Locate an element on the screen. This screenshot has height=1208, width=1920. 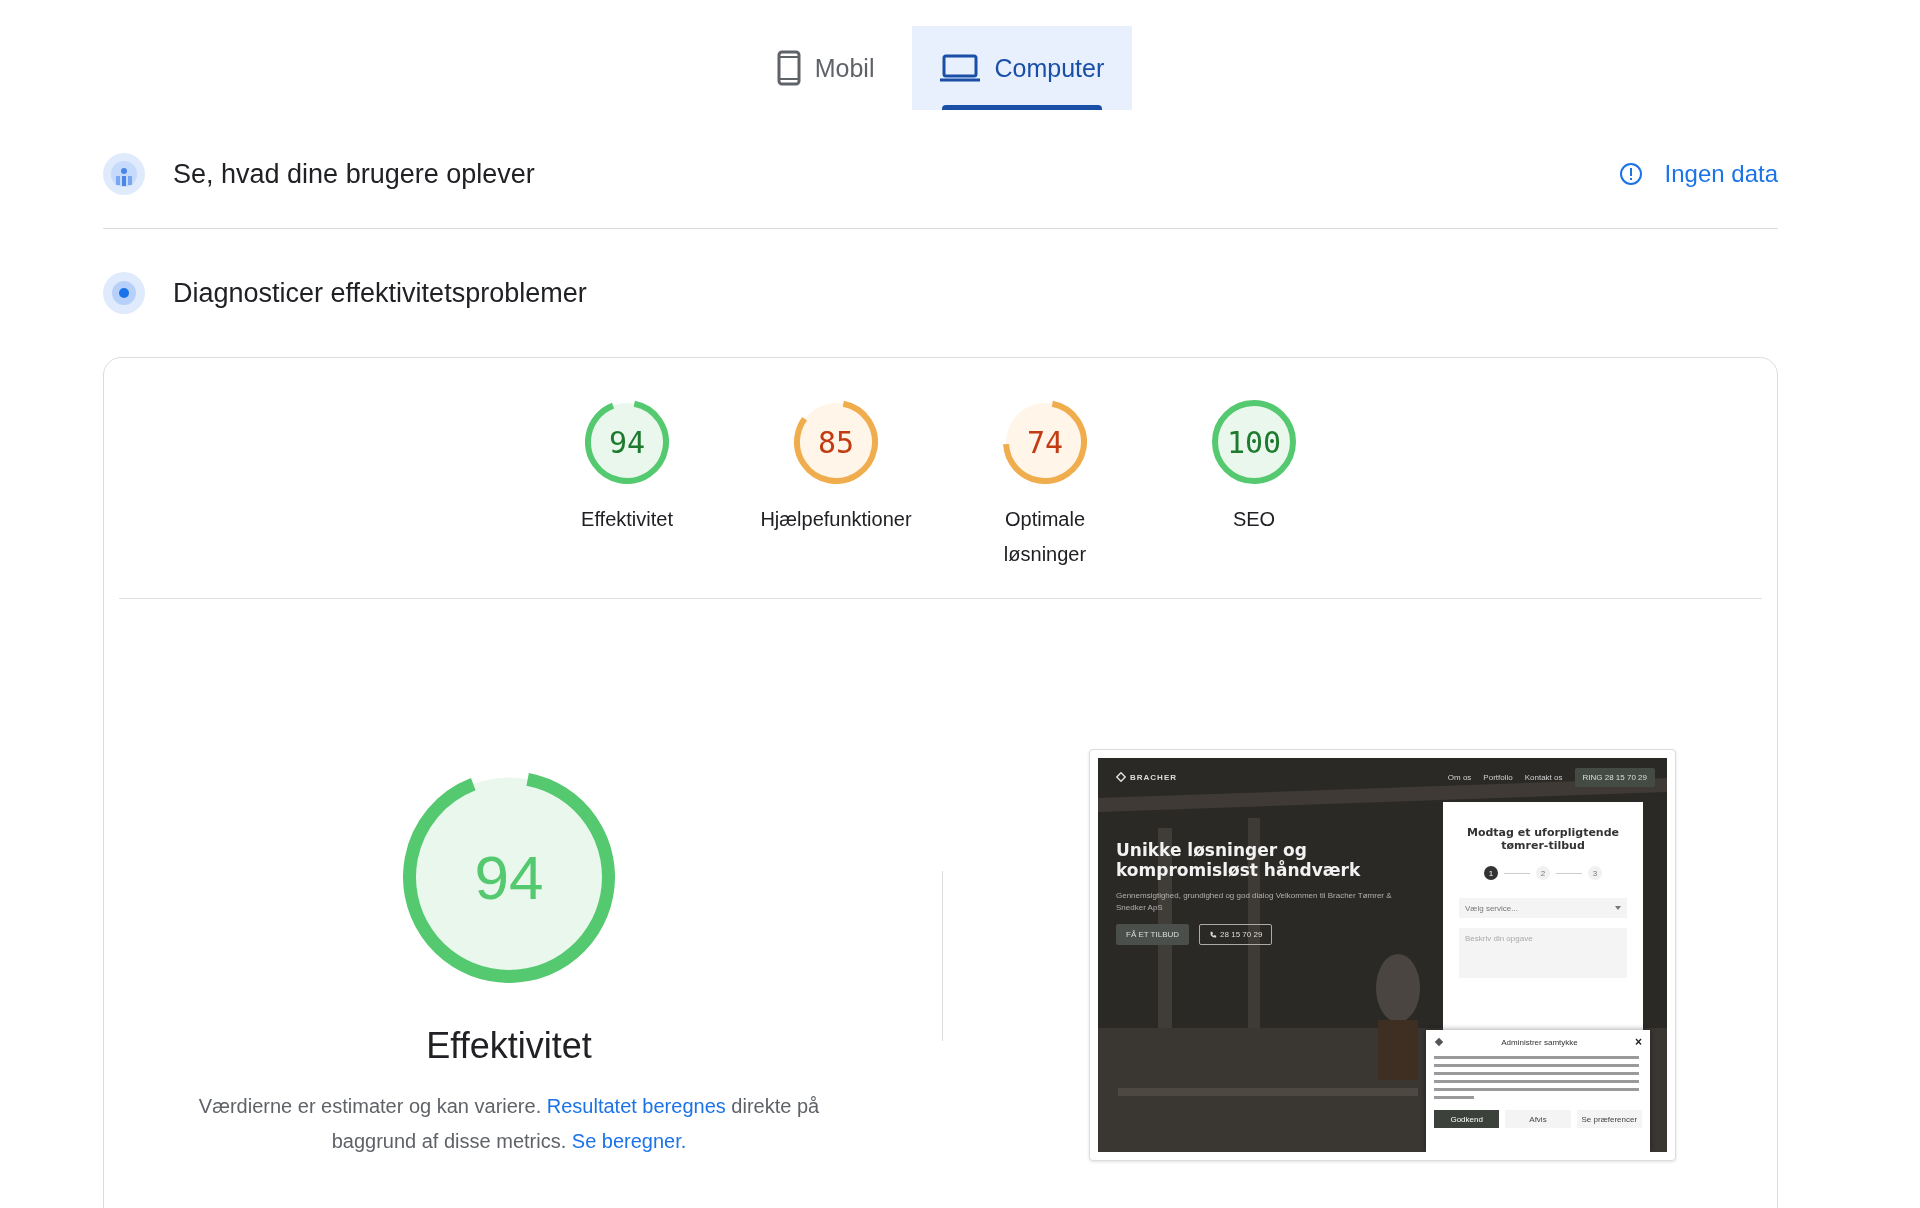
section-title: Se, hvad dine brugere oplever is located at coordinates (354, 174).